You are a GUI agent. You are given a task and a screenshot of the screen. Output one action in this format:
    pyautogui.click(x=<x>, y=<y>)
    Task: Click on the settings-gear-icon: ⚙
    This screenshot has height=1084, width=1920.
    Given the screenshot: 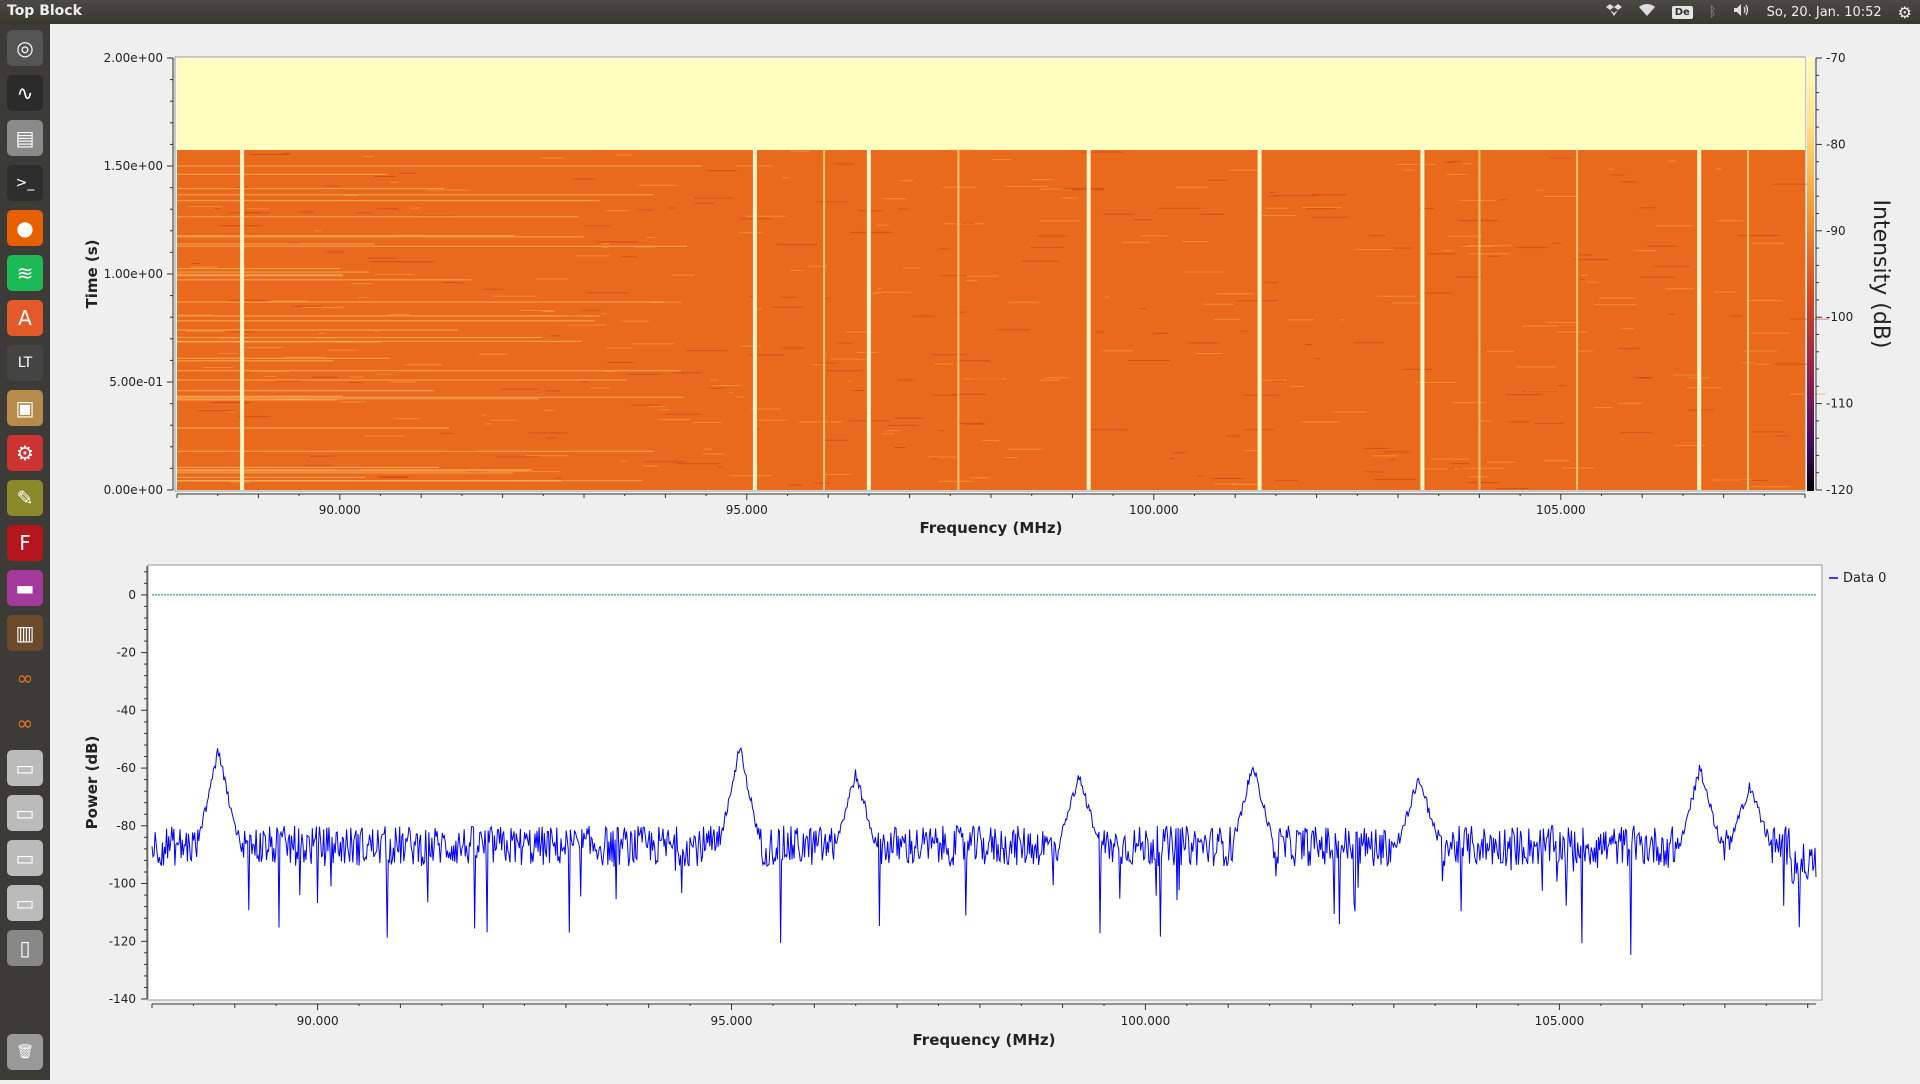 What is the action you would take?
    pyautogui.click(x=1905, y=12)
    